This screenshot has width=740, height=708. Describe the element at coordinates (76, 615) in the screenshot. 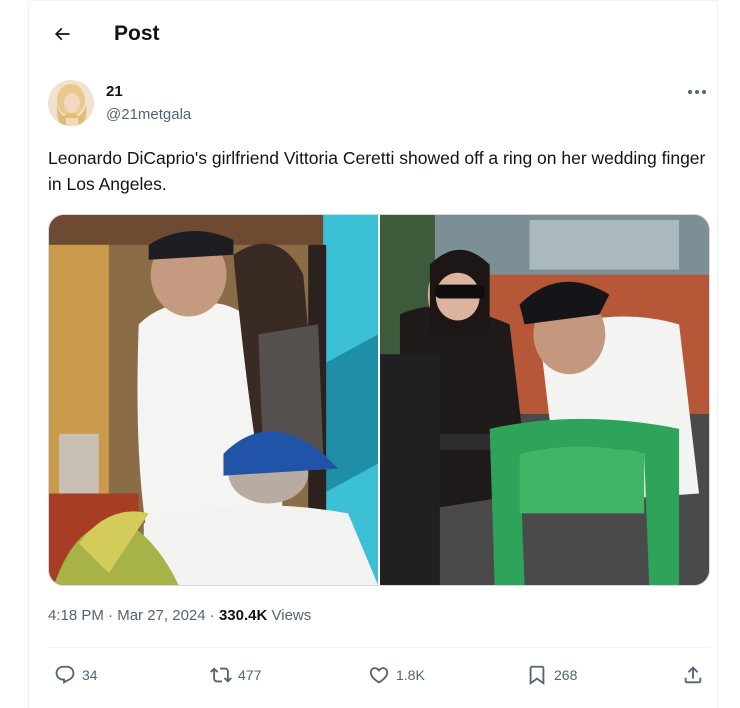

I see `post-time: 4:18 PM` at that location.